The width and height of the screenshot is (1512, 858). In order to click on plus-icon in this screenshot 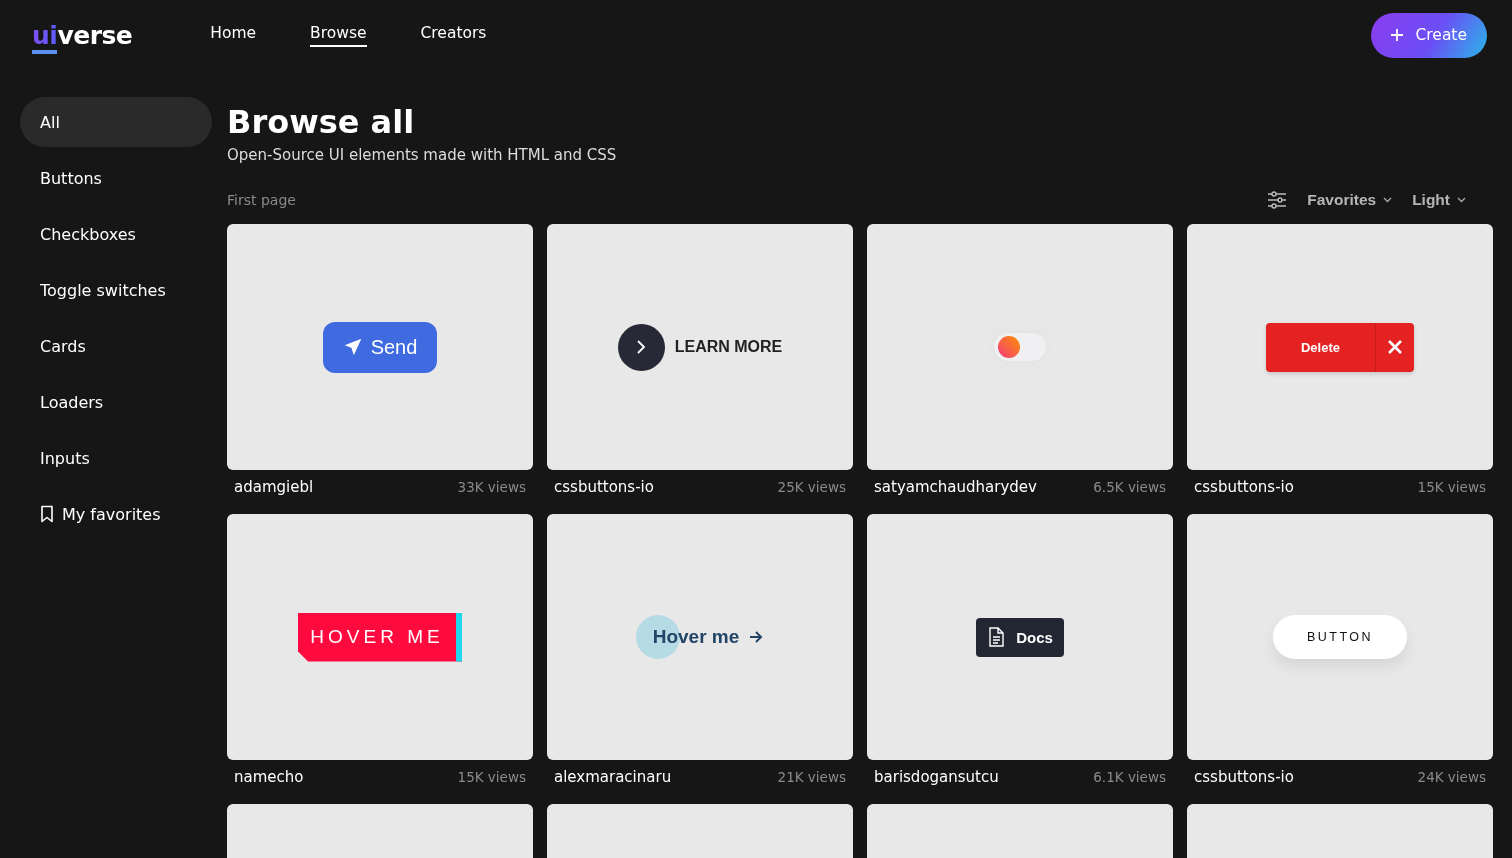, I will do `click(1397, 35)`.